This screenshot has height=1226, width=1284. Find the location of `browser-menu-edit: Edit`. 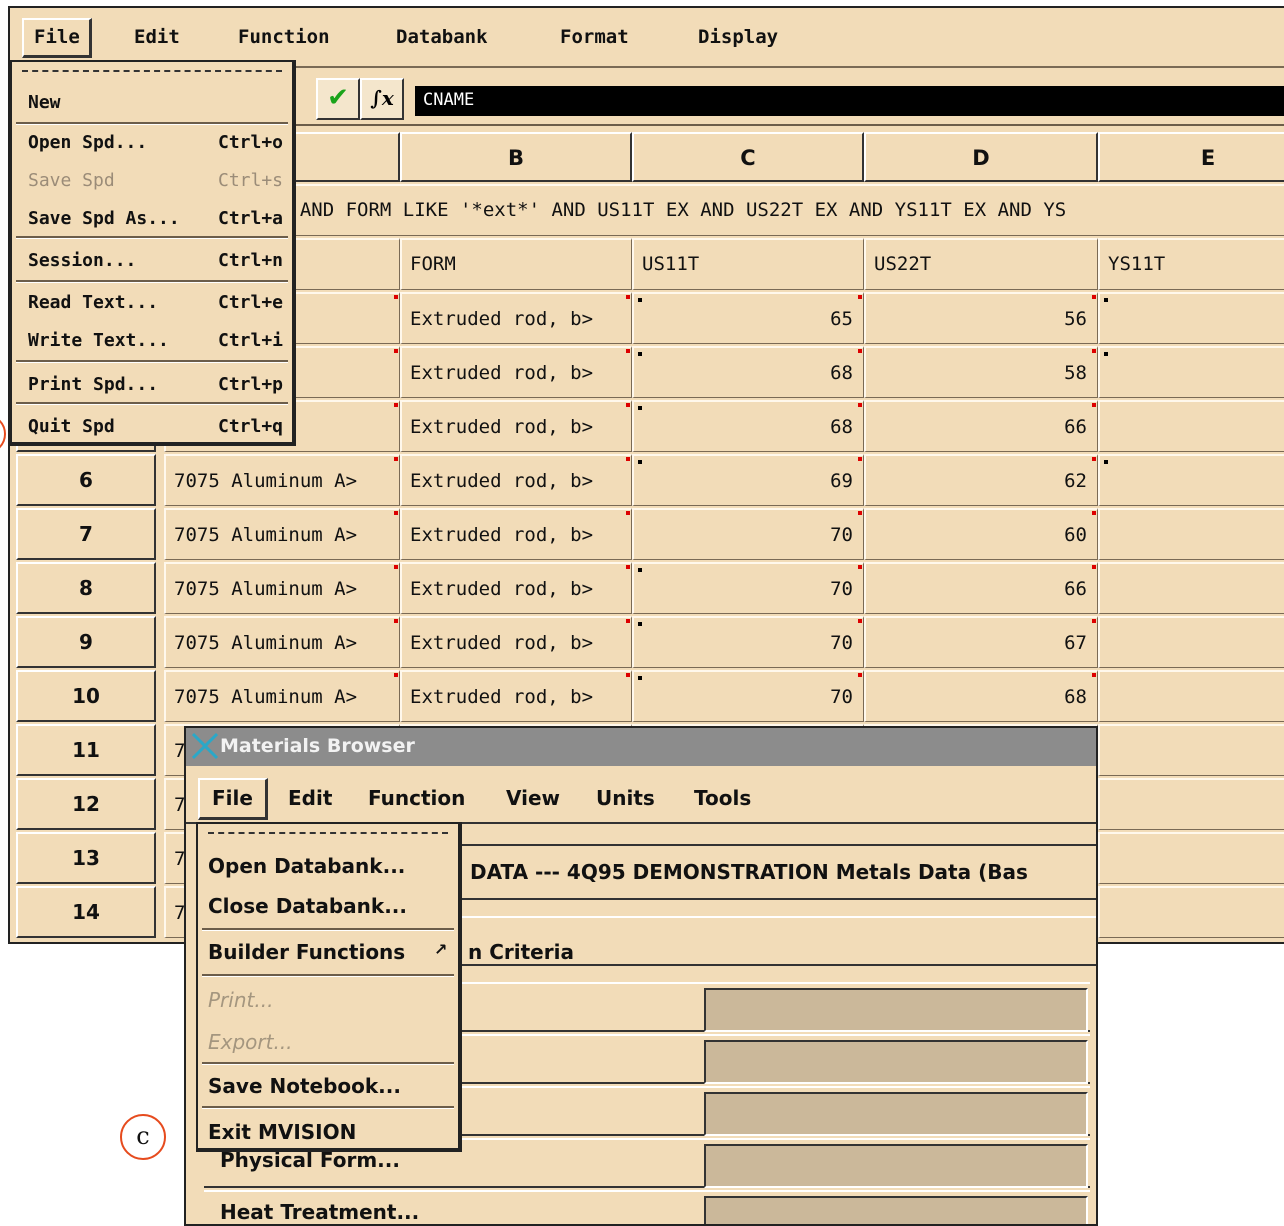

browser-menu-edit: Edit is located at coordinates (310, 798).